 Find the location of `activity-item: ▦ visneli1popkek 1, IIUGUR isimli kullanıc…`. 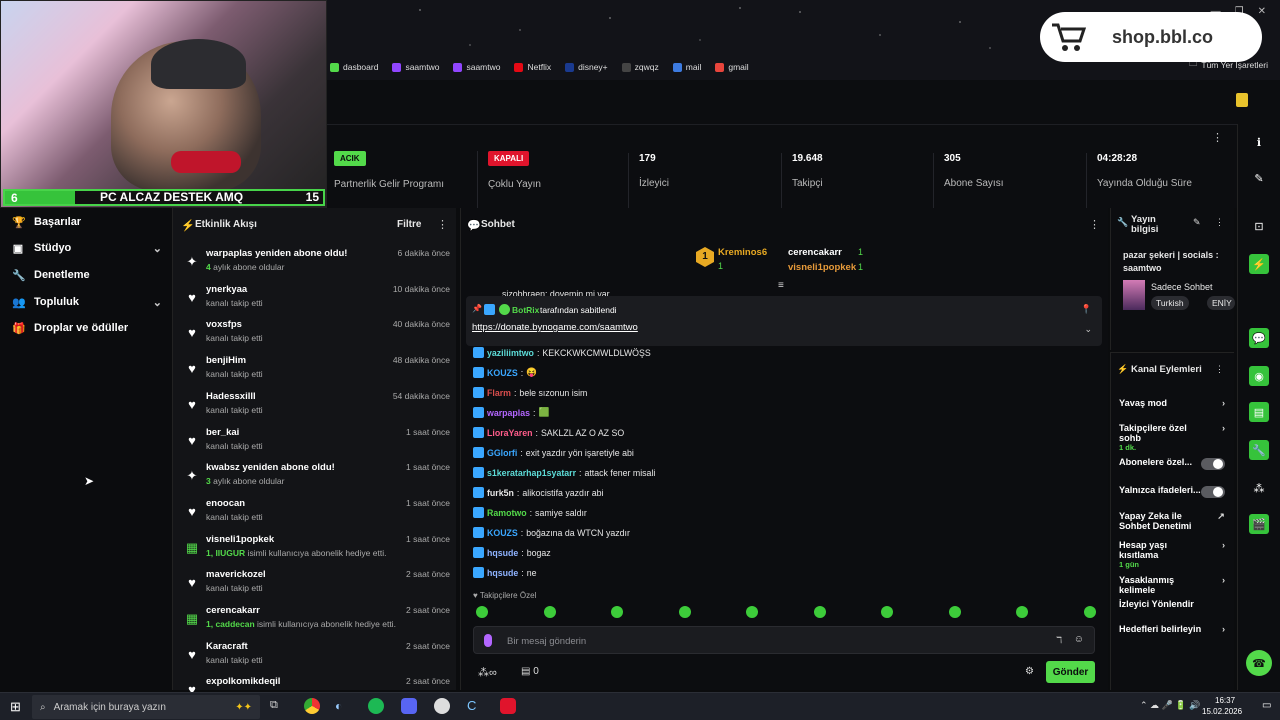

activity-item: ▦ visneli1popkek 1, IIUGUR isimli kullanıc… is located at coordinates (317, 552).